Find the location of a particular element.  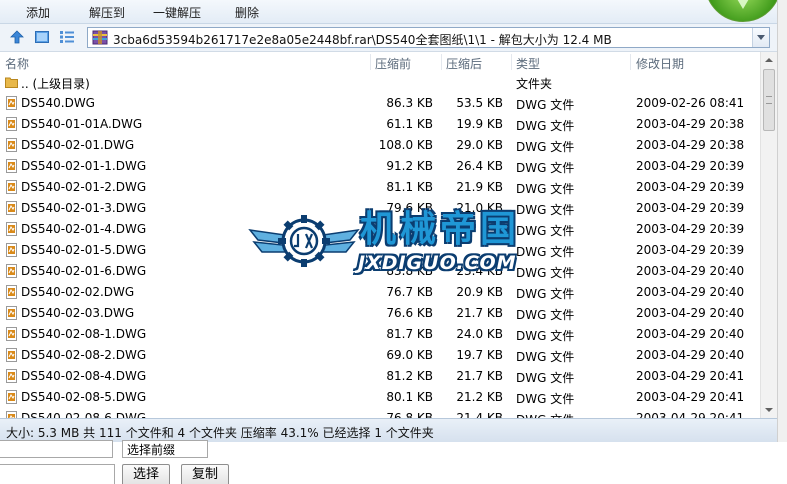

delete-button: 删除 is located at coordinates (247, 12).